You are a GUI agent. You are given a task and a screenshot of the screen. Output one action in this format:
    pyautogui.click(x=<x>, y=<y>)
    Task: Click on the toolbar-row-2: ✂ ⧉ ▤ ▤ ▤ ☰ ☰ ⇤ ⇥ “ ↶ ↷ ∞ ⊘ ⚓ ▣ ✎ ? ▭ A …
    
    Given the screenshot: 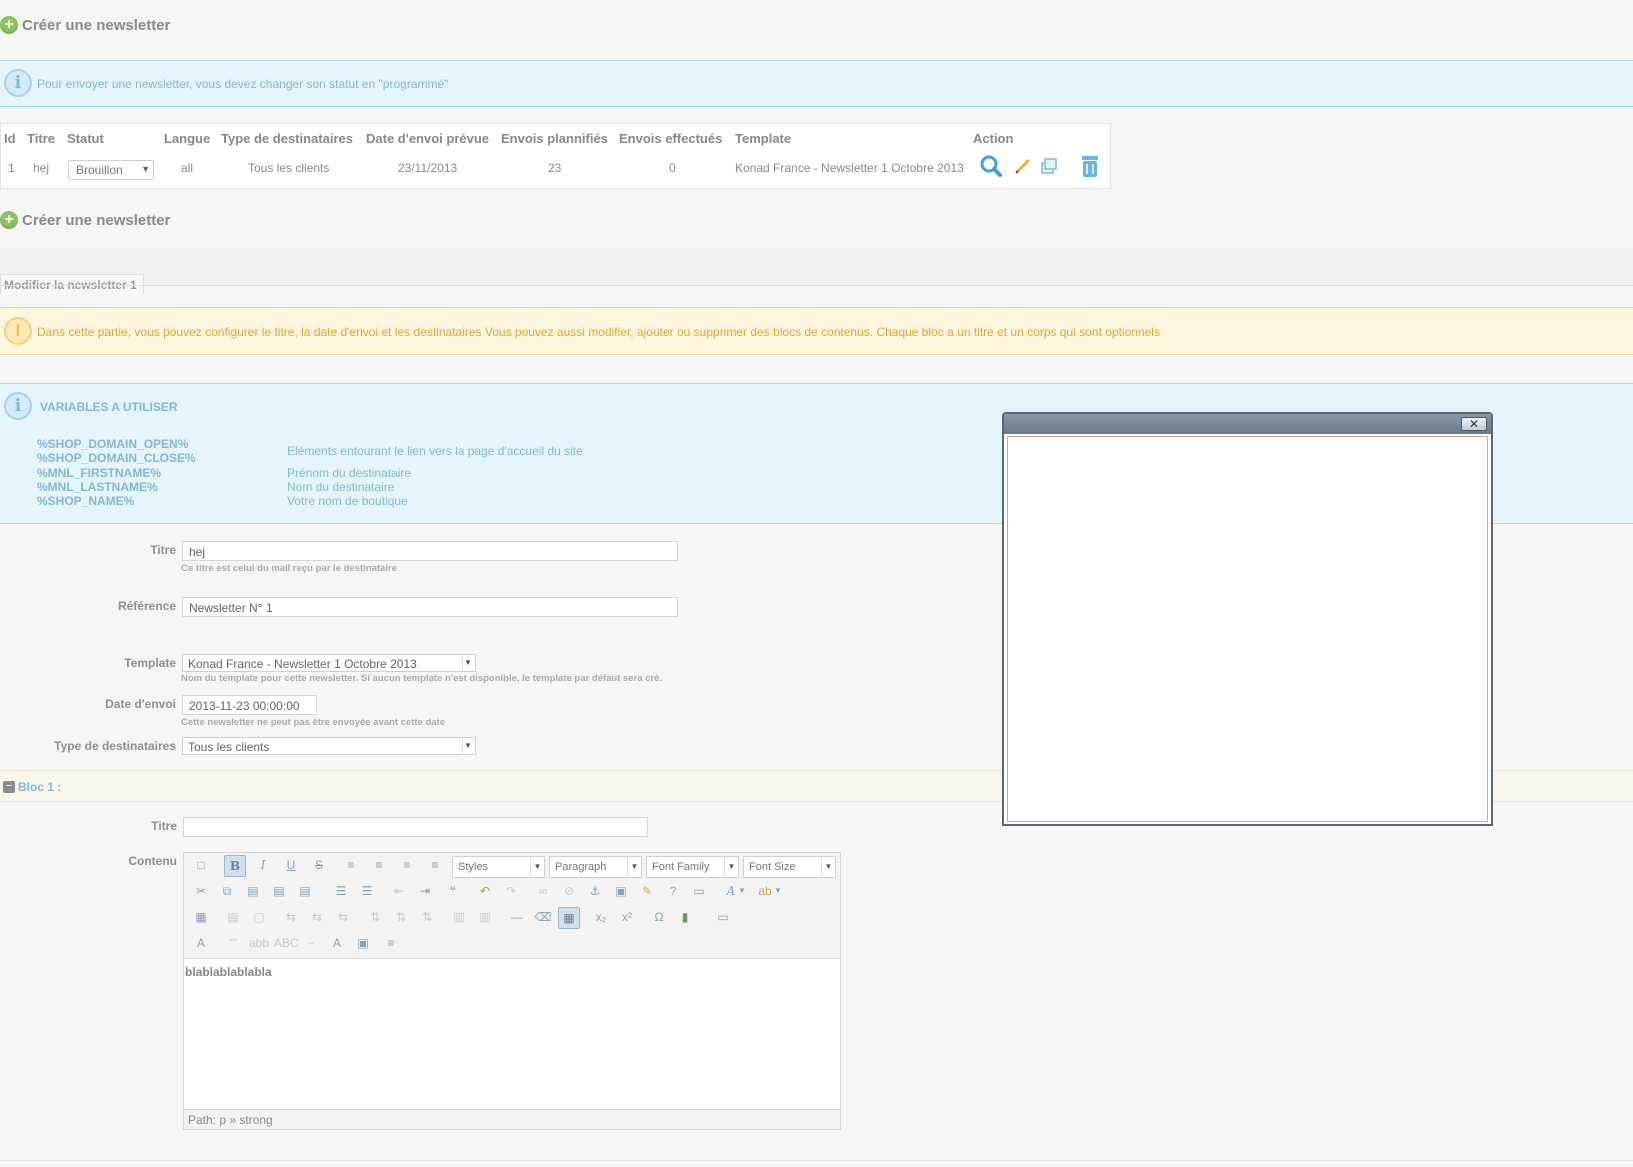 What is the action you would take?
    pyautogui.click(x=511, y=892)
    